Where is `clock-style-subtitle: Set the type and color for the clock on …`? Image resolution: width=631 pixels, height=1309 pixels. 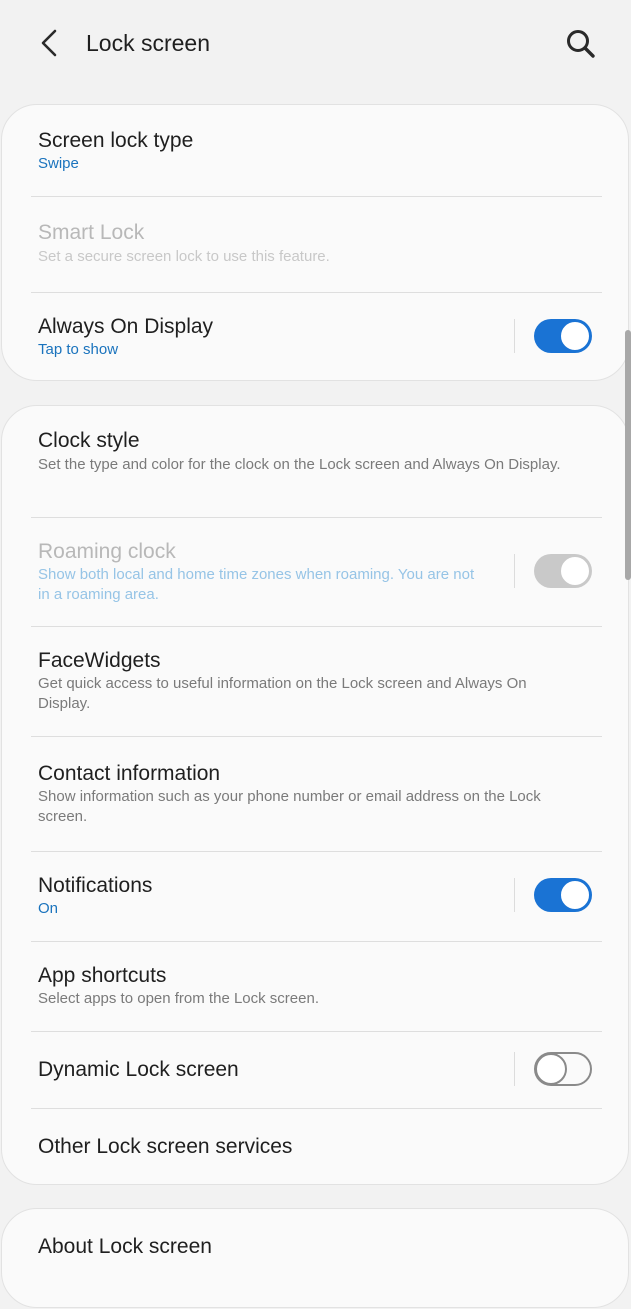
clock-style-subtitle: Set the type and color for the clock on … is located at coordinates (299, 464).